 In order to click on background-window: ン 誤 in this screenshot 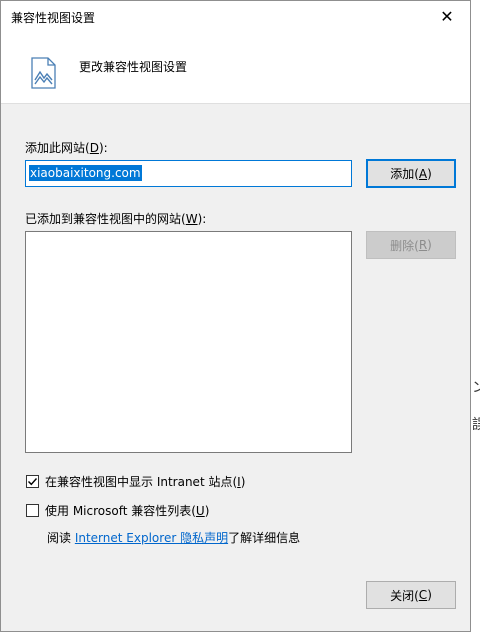, I will do `click(475, 316)`.